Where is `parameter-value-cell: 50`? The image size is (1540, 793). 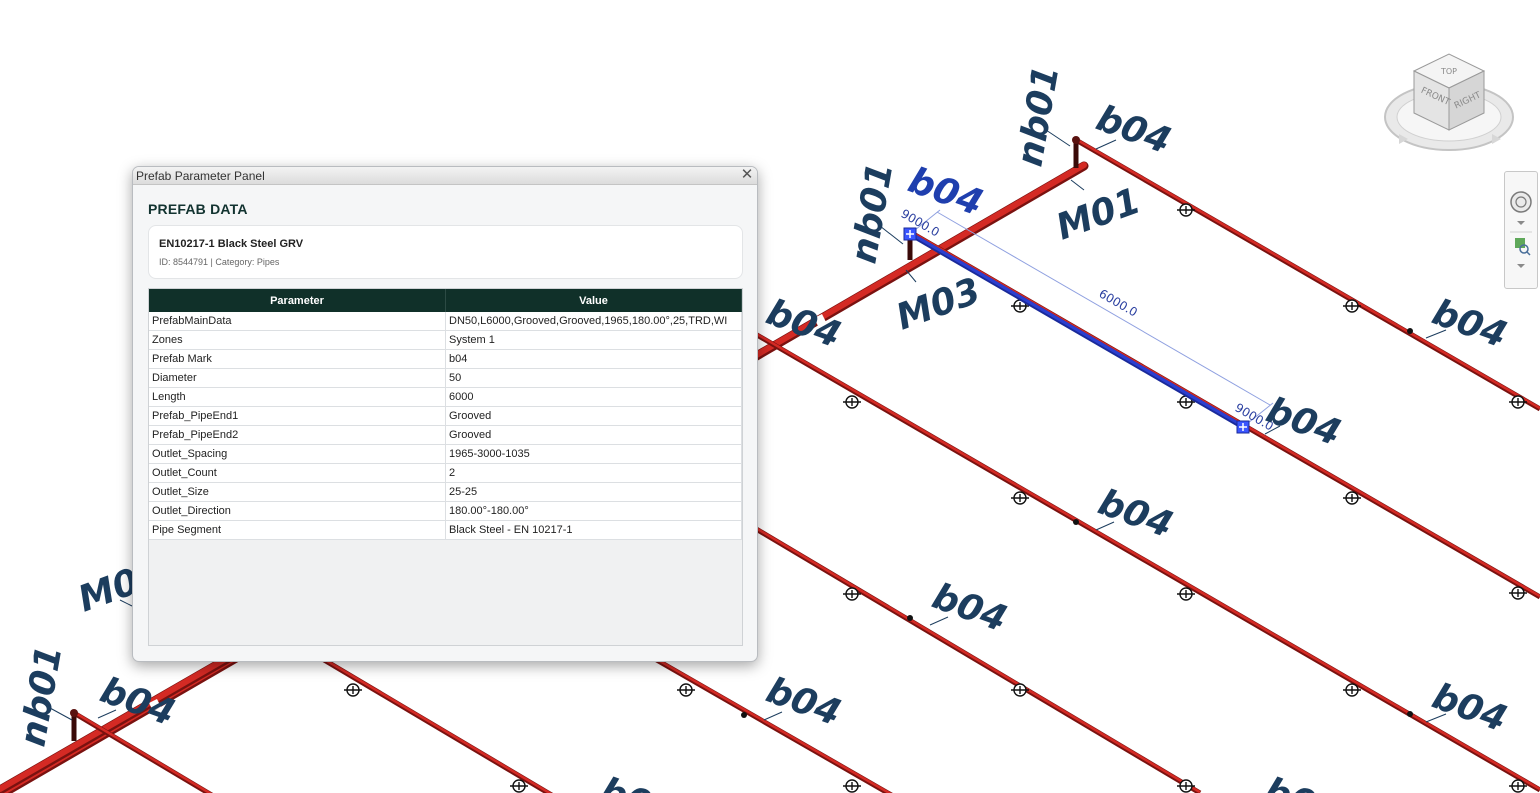
parameter-value-cell: 50 is located at coordinates (593, 378).